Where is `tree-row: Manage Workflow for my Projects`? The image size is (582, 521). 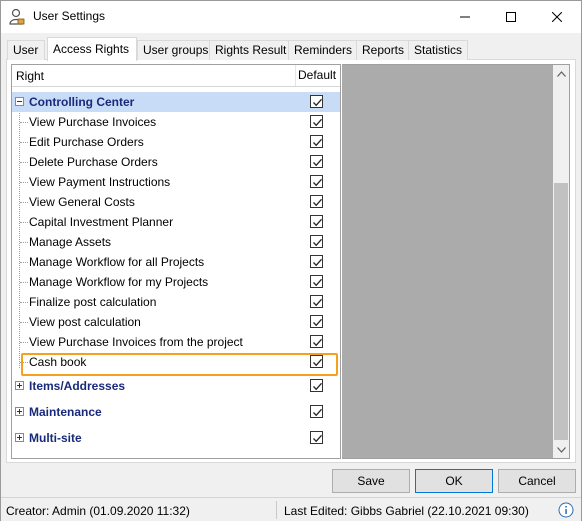
tree-row: Manage Workflow for my Projects is located at coordinates (176, 282).